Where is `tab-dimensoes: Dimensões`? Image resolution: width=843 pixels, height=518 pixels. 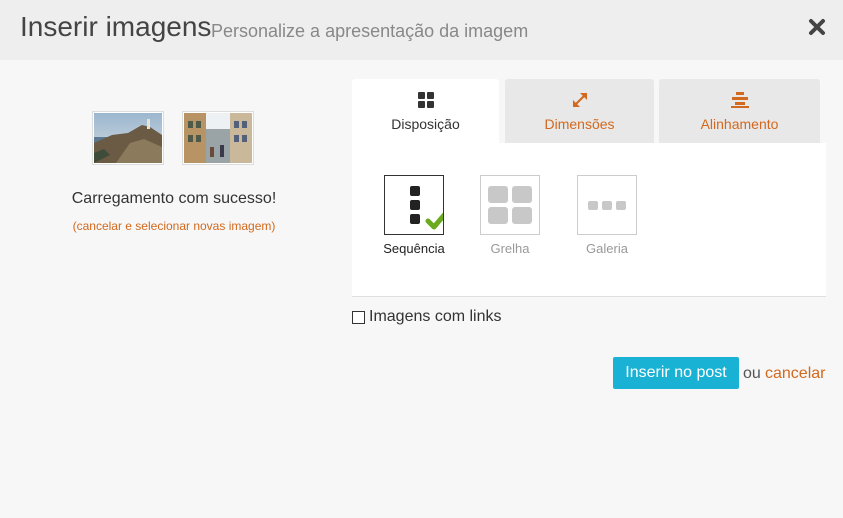
tab-dimensoes: Dimensões is located at coordinates (579, 111).